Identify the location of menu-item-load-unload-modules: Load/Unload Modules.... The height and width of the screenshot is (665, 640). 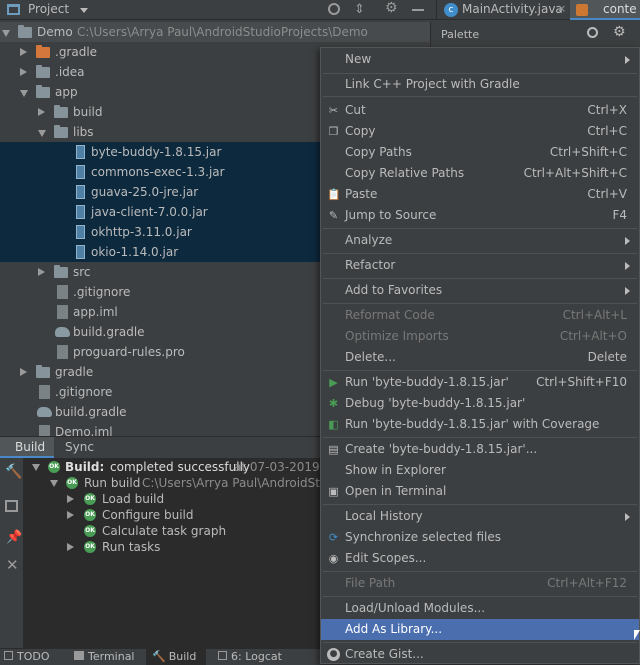
(480, 608).